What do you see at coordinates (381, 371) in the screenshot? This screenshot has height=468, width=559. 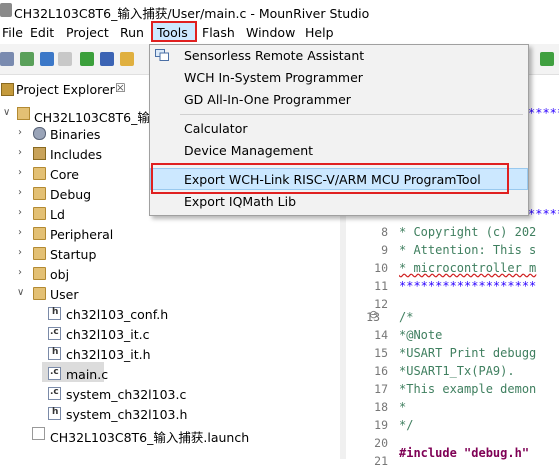 I see `line-number: 16` at bounding box center [381, 371].